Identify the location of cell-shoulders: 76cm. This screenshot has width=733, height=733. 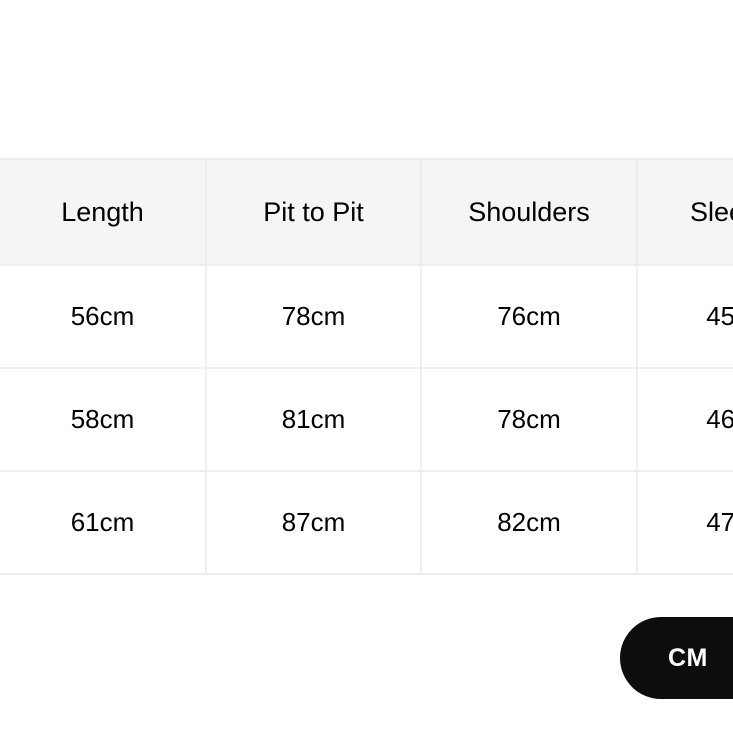
(529, 317).